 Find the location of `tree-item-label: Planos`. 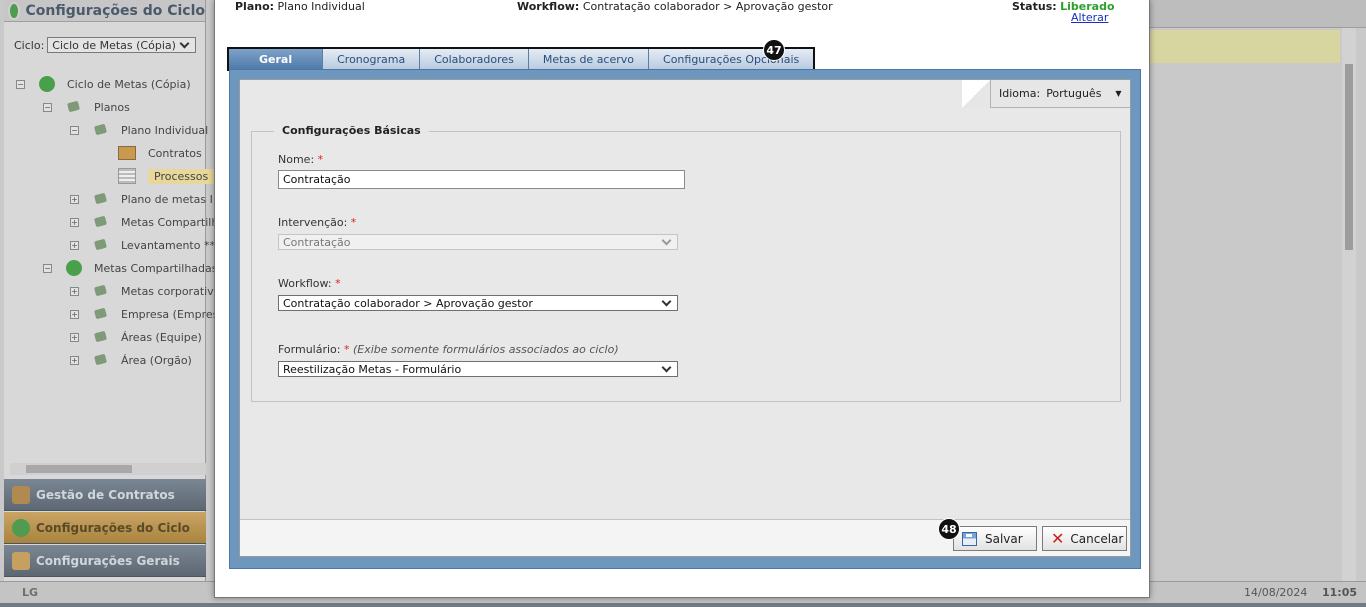

tree-item-label: Planos is located at coordinates (112, 107).